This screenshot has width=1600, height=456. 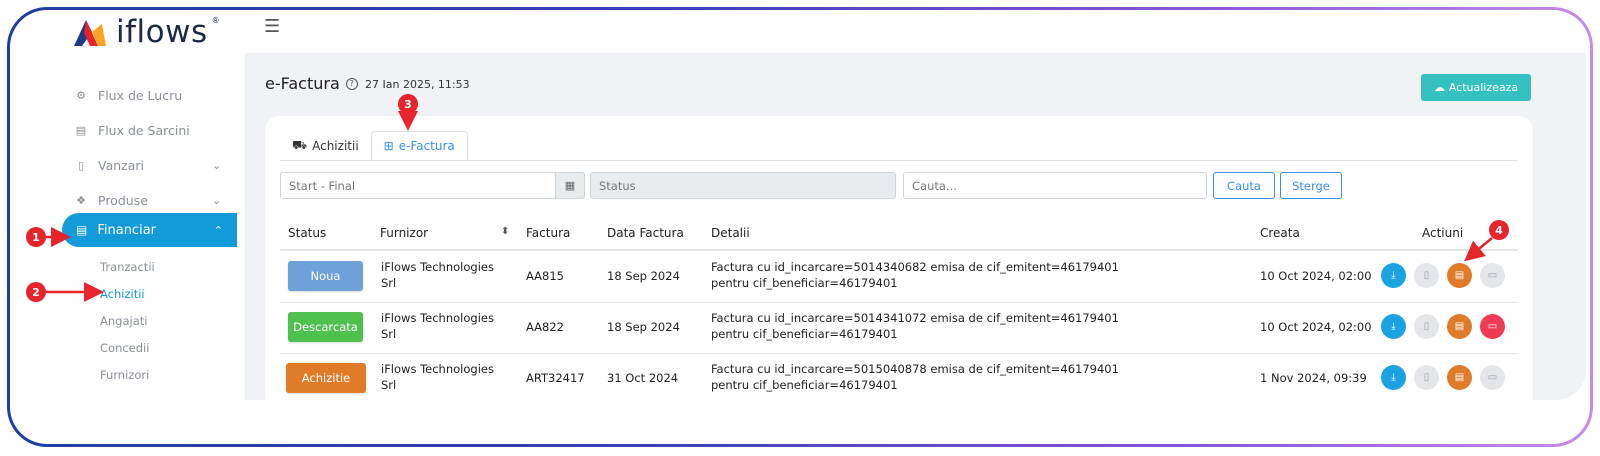 I want to click on annotation-marker-1: 1, so click(x=36, y=237).